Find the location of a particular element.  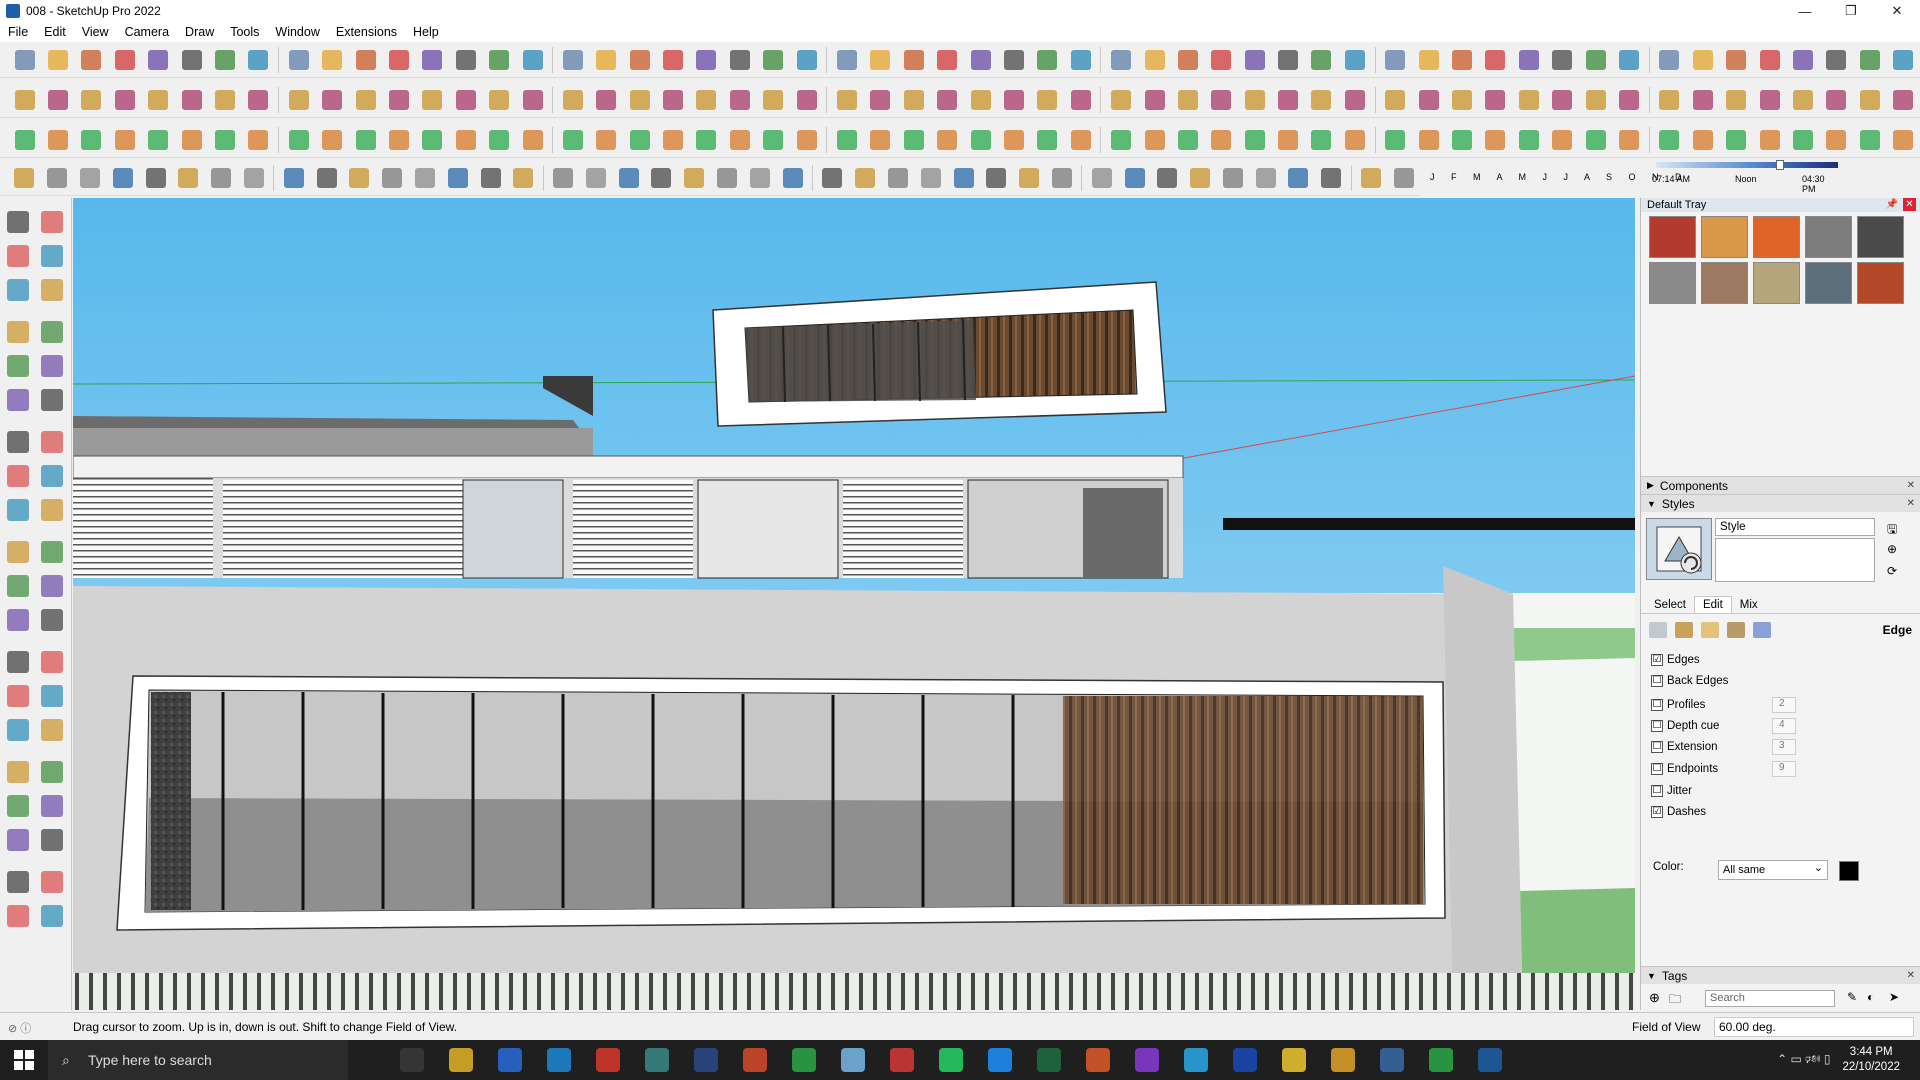

edge-option-value: 3 is located at coordinates (1784, 747).